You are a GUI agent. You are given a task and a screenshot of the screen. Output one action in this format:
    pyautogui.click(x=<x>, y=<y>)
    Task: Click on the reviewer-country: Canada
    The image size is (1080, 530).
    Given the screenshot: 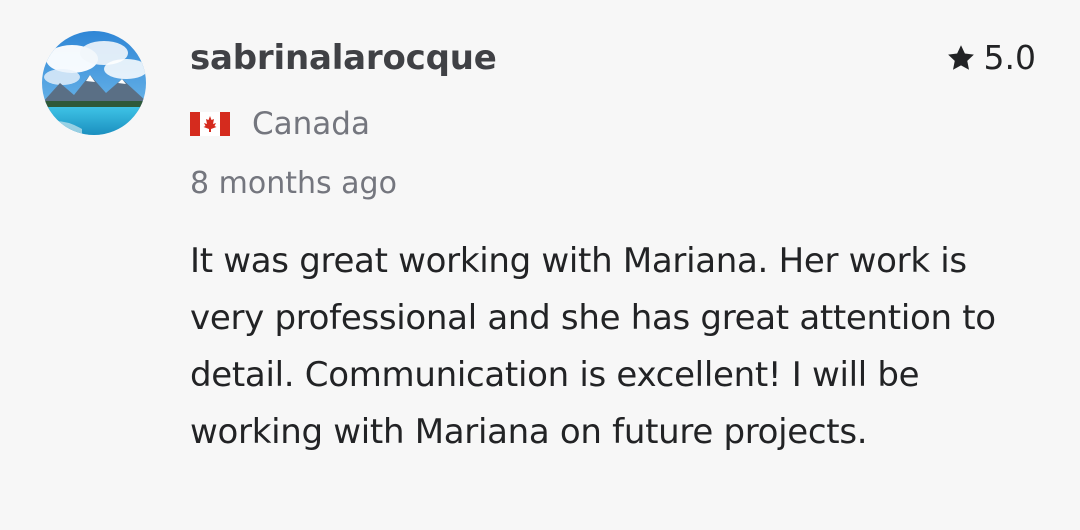 What is the action you would take?
    pyautogui.click(x=280, y=124)
    